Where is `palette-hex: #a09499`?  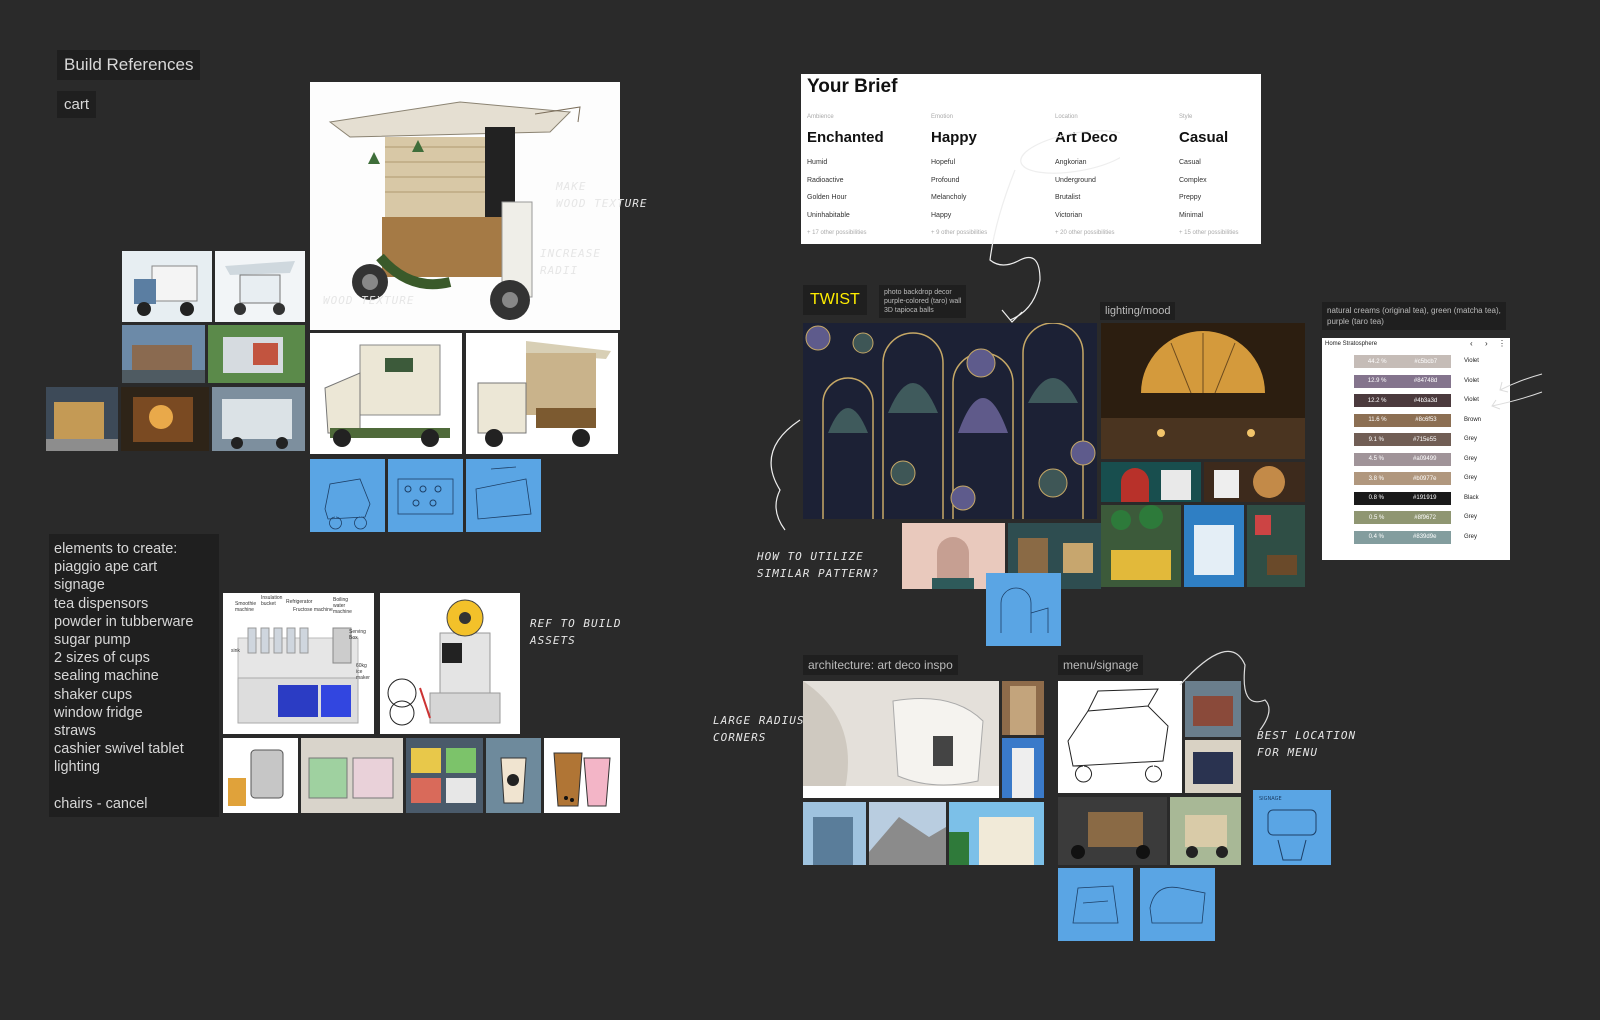 palette-hex: #a09499 is located at coordinates (1425, 459).